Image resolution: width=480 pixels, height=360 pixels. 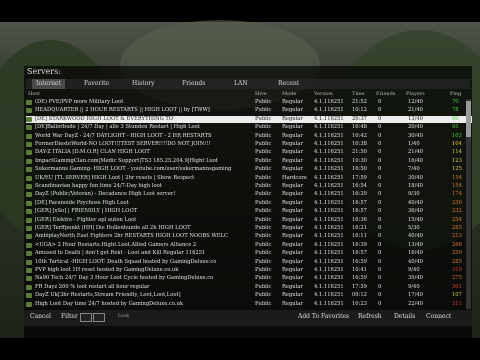 What do you see at coordinates (86, 219) in the screenshot?
I see `server-name: [GER] Elektro - Fighter apl auton Loot` at bounding box center [86, 219].